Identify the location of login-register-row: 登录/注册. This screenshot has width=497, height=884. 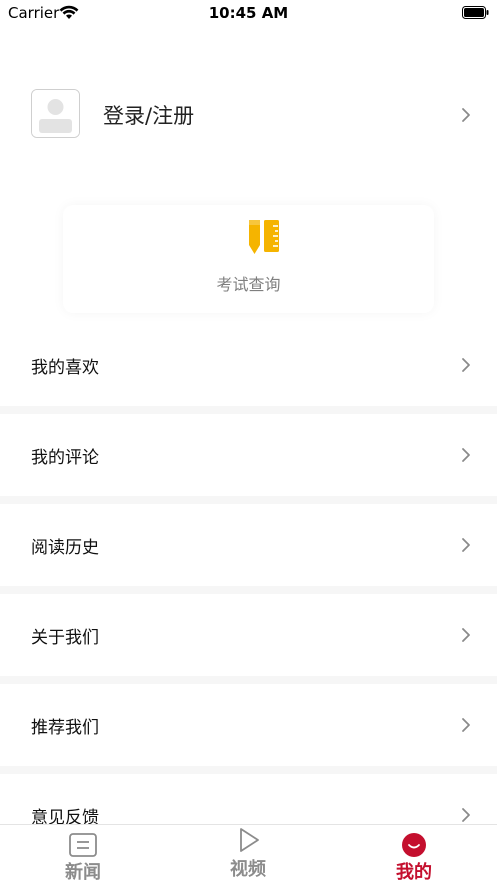
(248, 115).